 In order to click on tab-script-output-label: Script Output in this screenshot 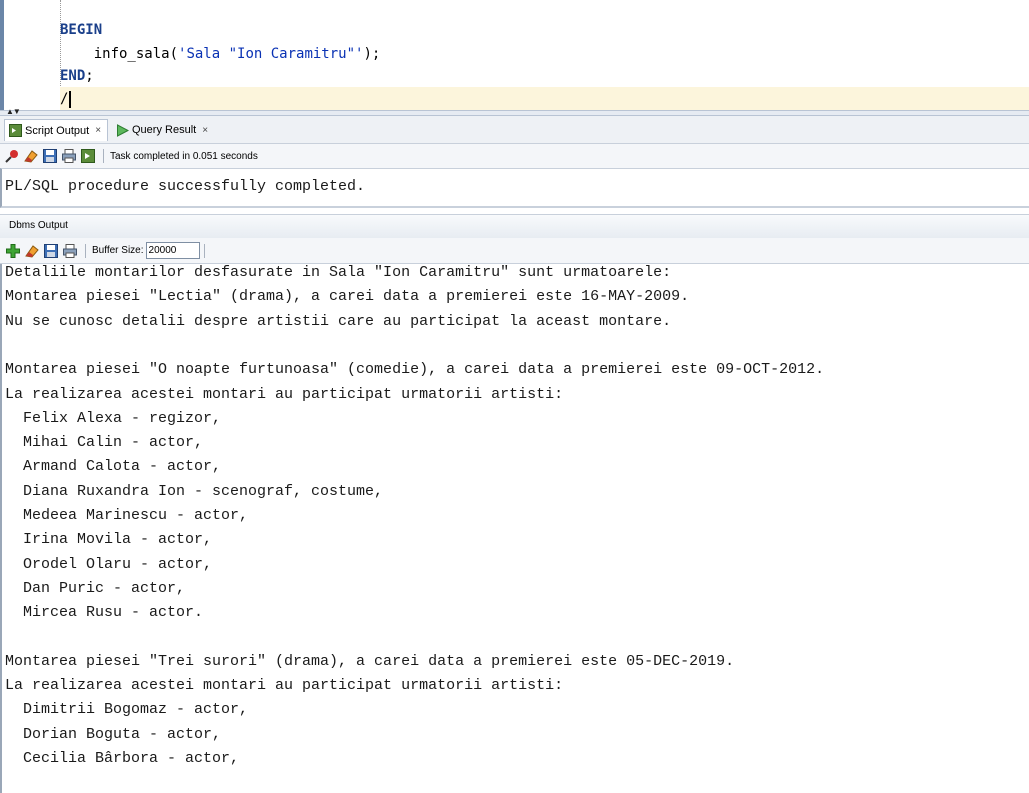, I will do `click(57, 130)`.